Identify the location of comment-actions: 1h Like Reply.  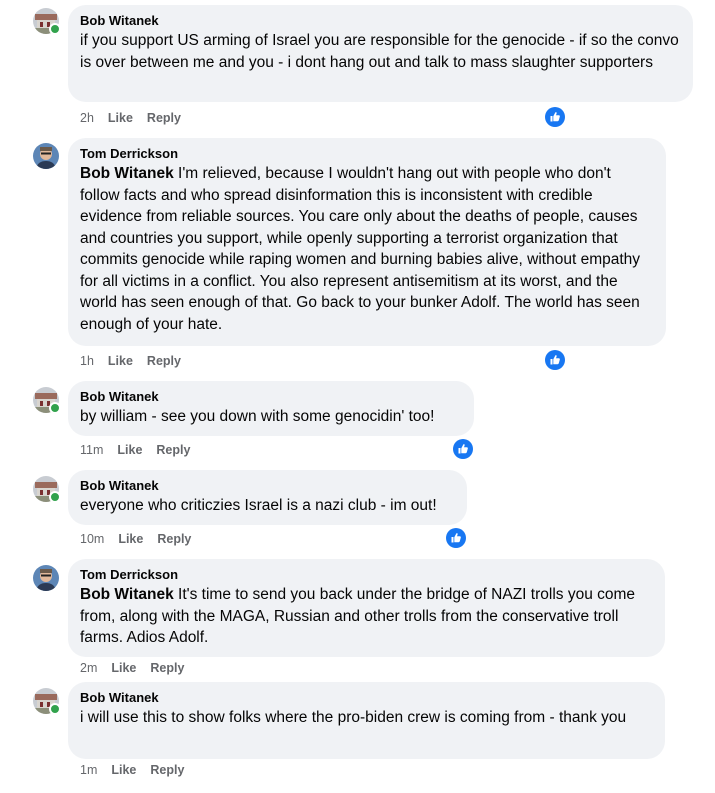
(130, 361).